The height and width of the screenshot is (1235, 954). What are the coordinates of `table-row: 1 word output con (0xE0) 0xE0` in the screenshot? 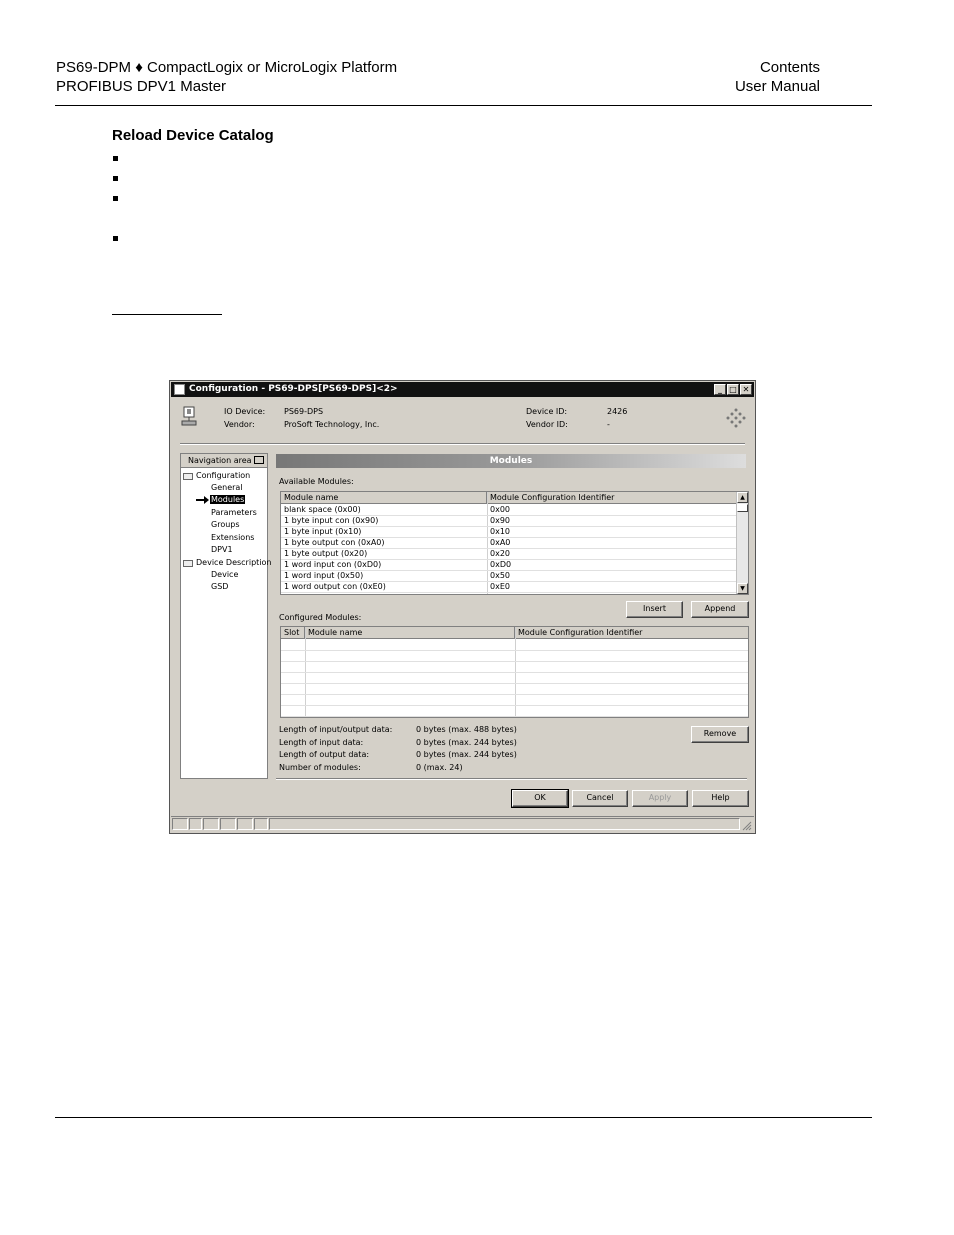 It's located at (514, 587).